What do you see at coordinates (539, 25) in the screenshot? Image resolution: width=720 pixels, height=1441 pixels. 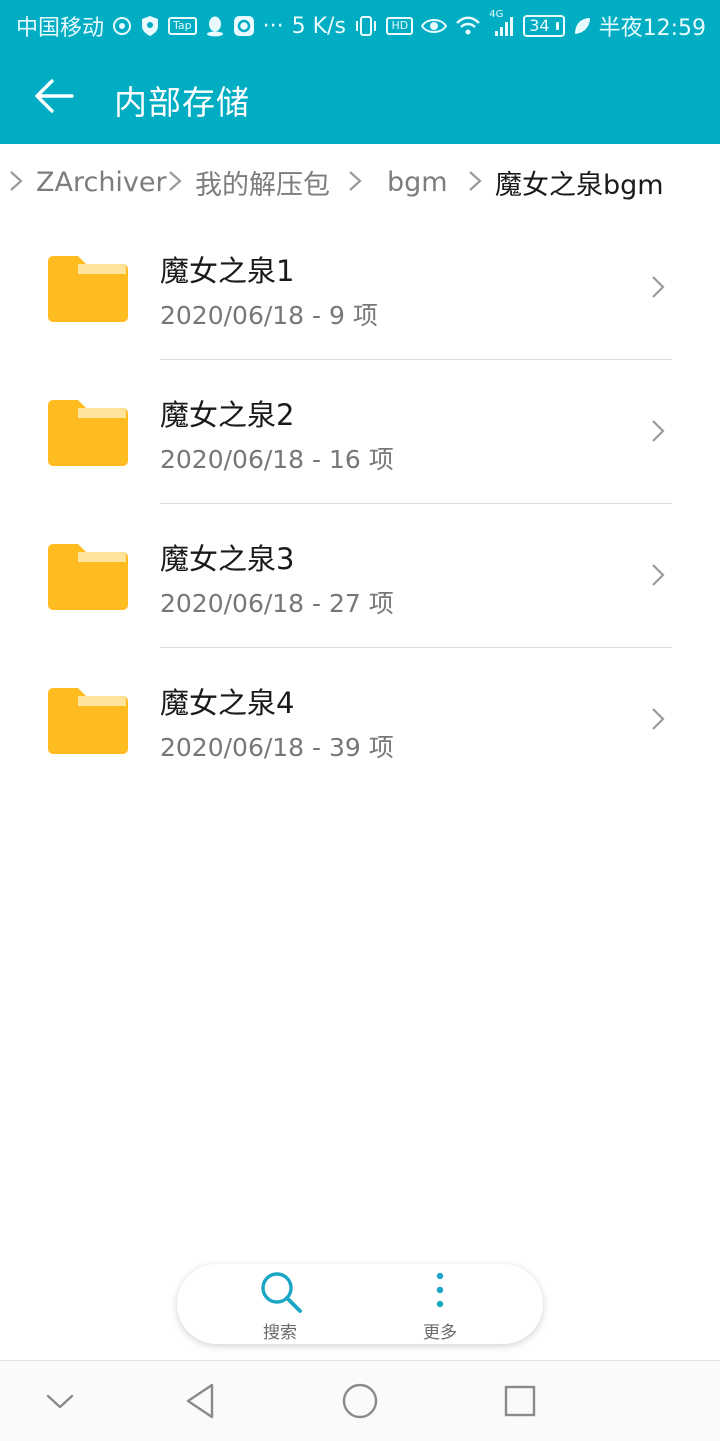 I see `battery-level: 34` at bounding box center [539, 25].